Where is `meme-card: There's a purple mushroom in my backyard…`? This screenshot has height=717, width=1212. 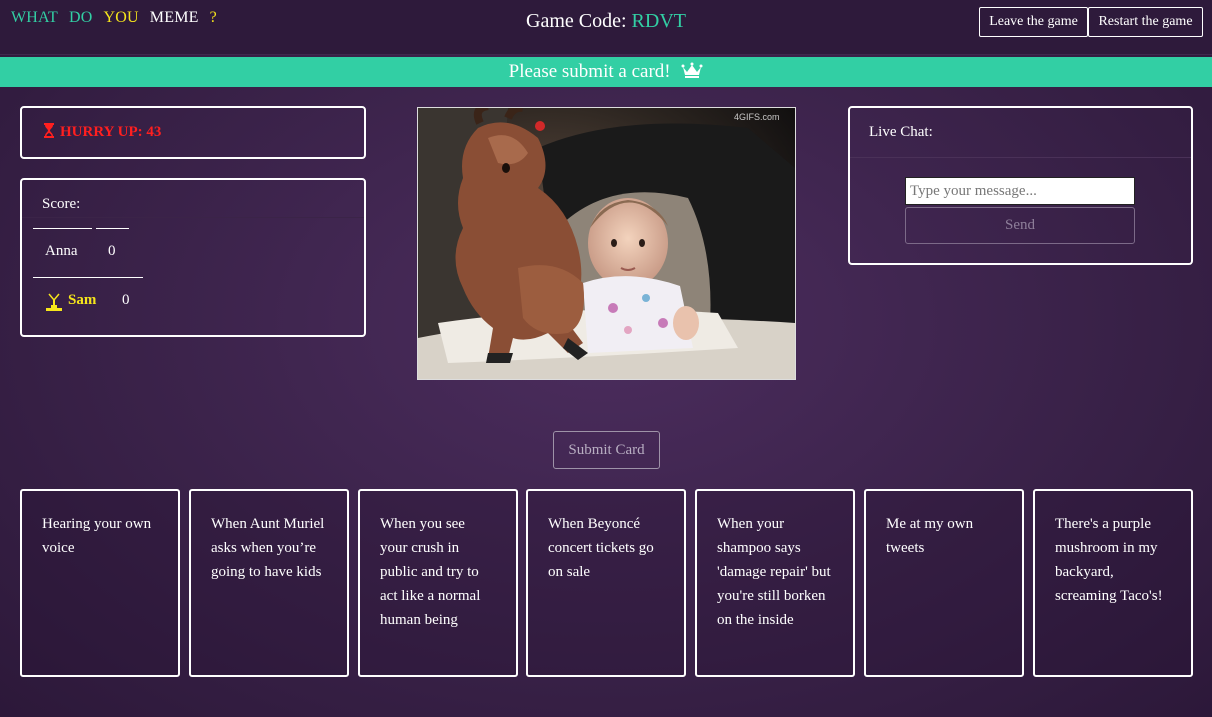 meme-card: There's a purple mushroom in my backyard… is located at coordinates (1113, 583).